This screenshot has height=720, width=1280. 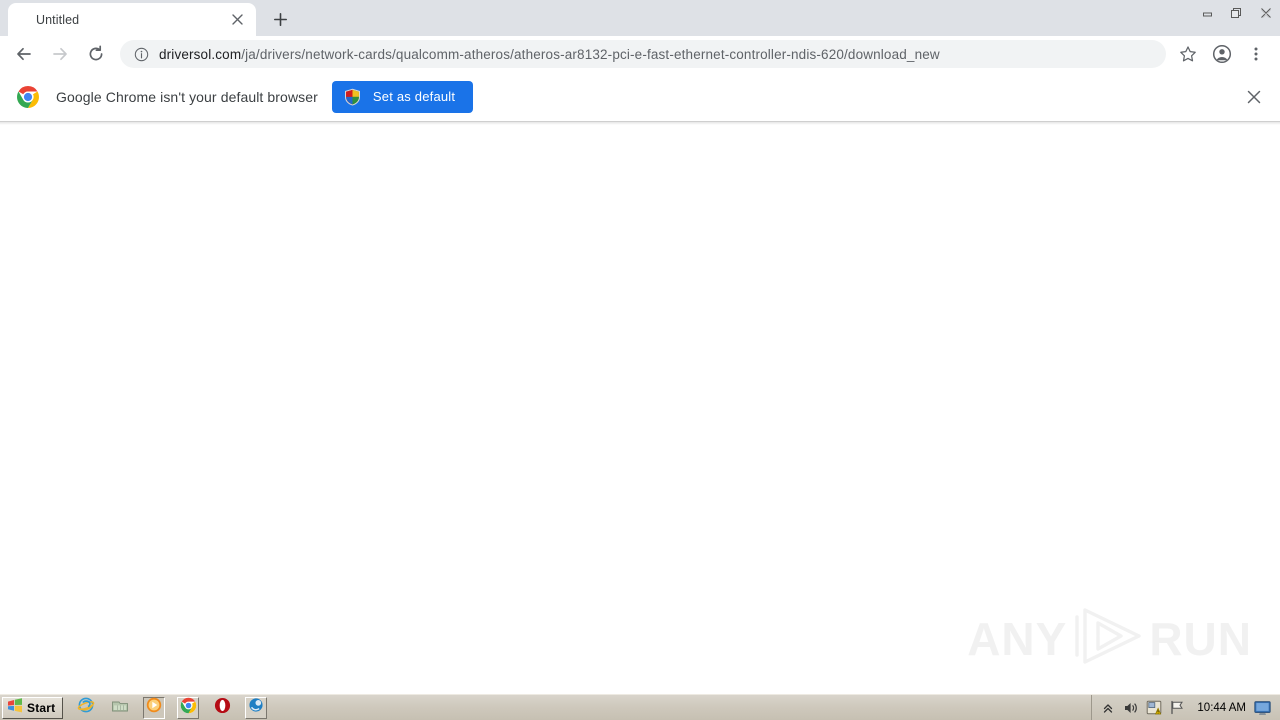 I want to click on taskbar-item-google-chrome, so click(x=188, y=707).